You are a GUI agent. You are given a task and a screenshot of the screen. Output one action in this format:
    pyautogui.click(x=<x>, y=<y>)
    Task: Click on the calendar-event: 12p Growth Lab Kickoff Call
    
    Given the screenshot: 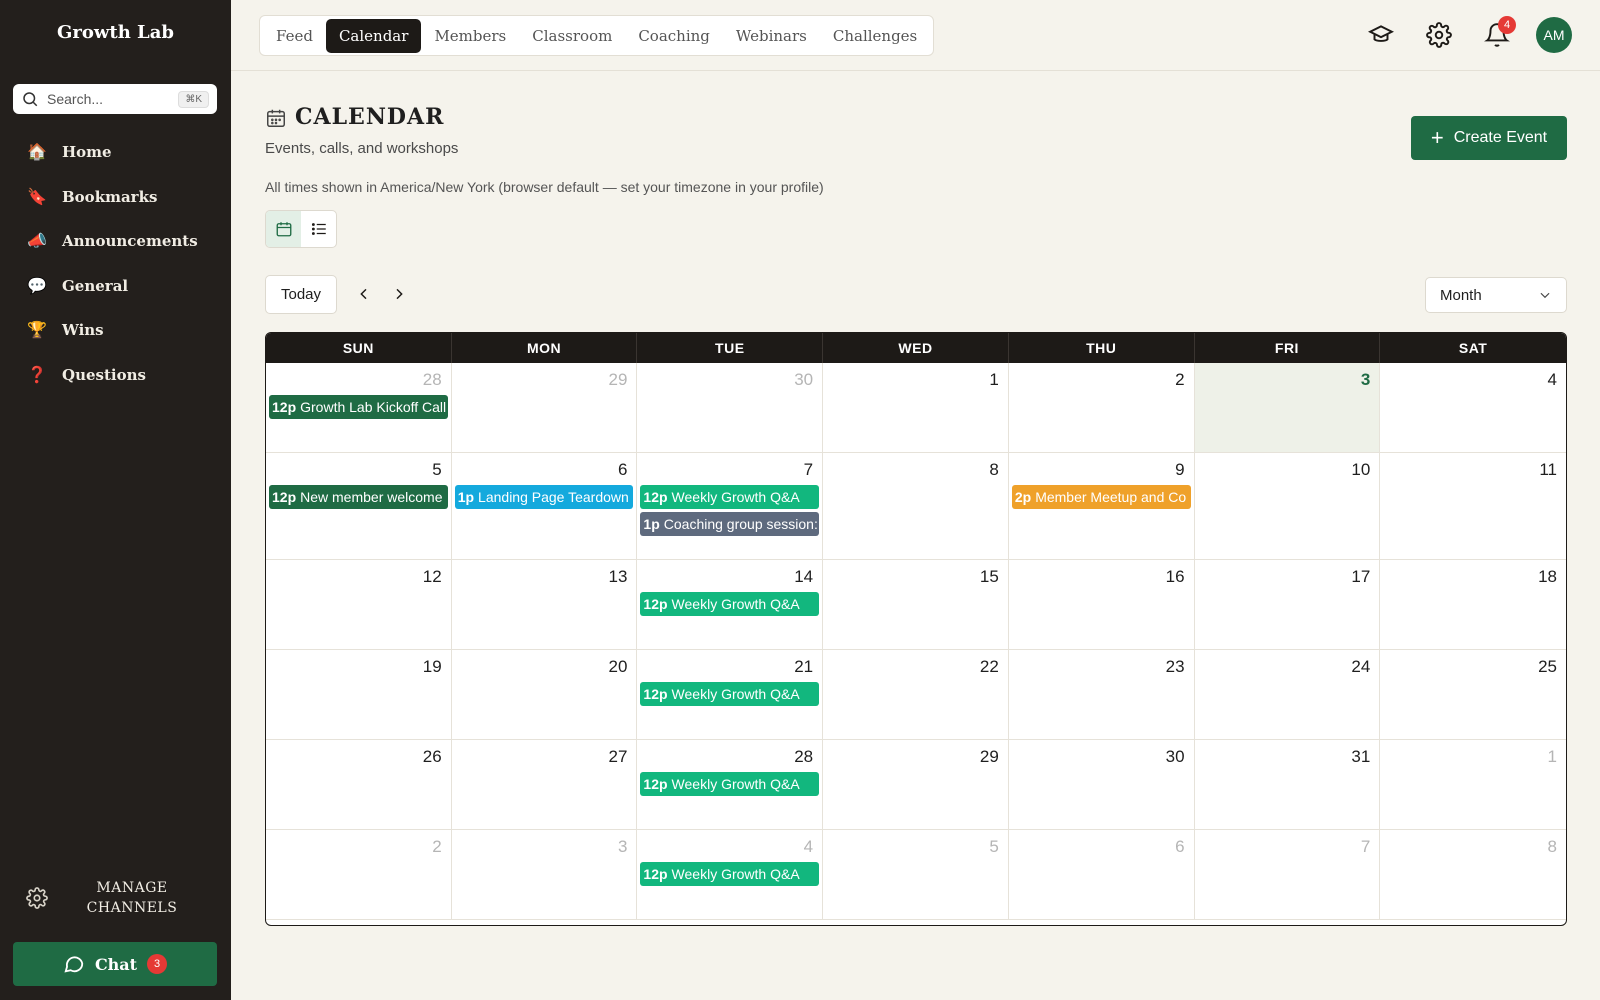 What is the action you would take?
    pyautogui.click(x=358, y=407)
    